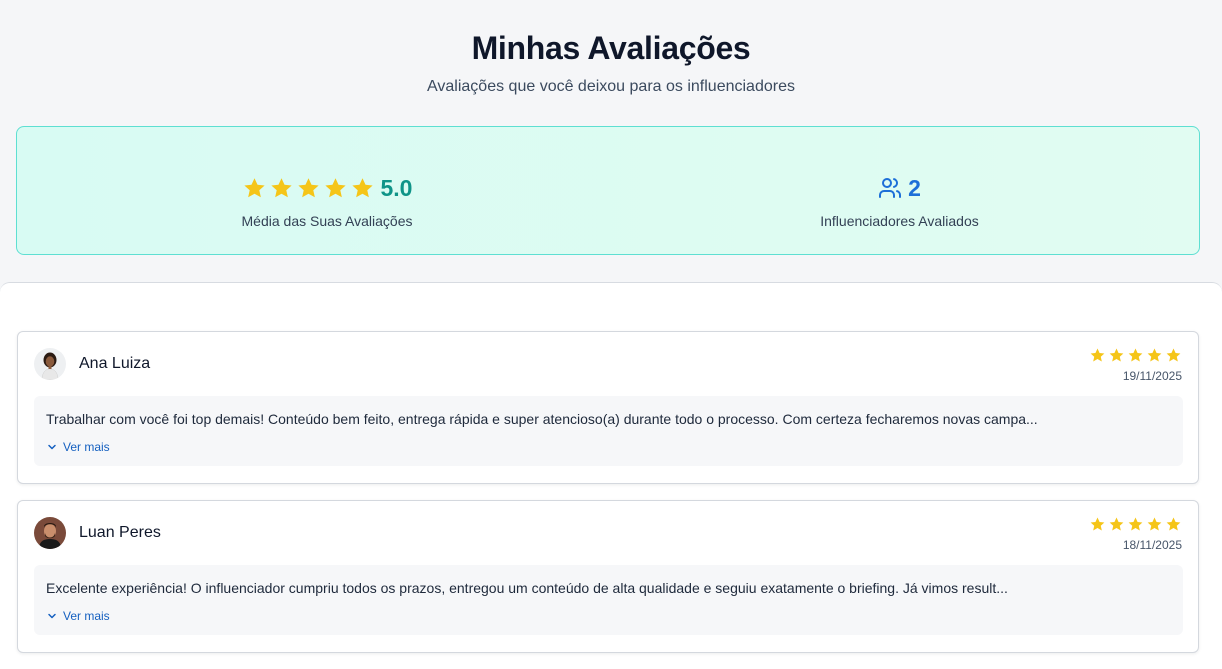 Image resolution: width=1222 pixels, height=669 pixels. I want to click on influencers-rated-label: Influenciadores Avaliados, so click(899, 221).